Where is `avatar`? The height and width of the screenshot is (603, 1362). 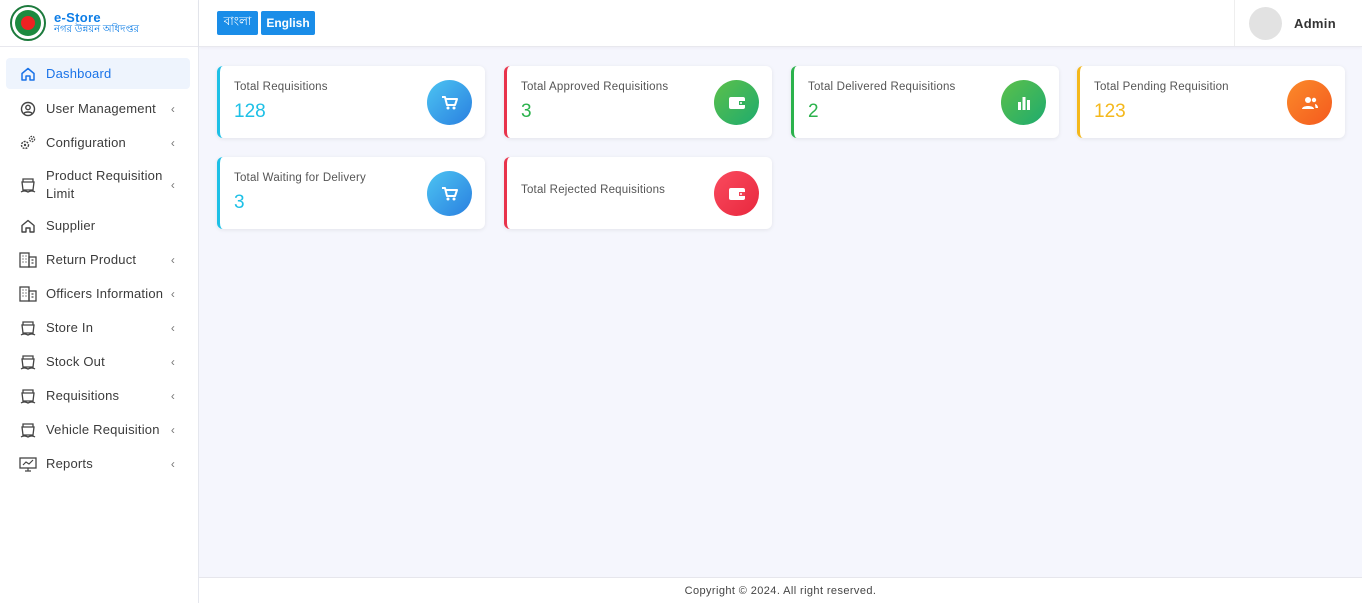 avatar is located at coordinates (1265, 23).